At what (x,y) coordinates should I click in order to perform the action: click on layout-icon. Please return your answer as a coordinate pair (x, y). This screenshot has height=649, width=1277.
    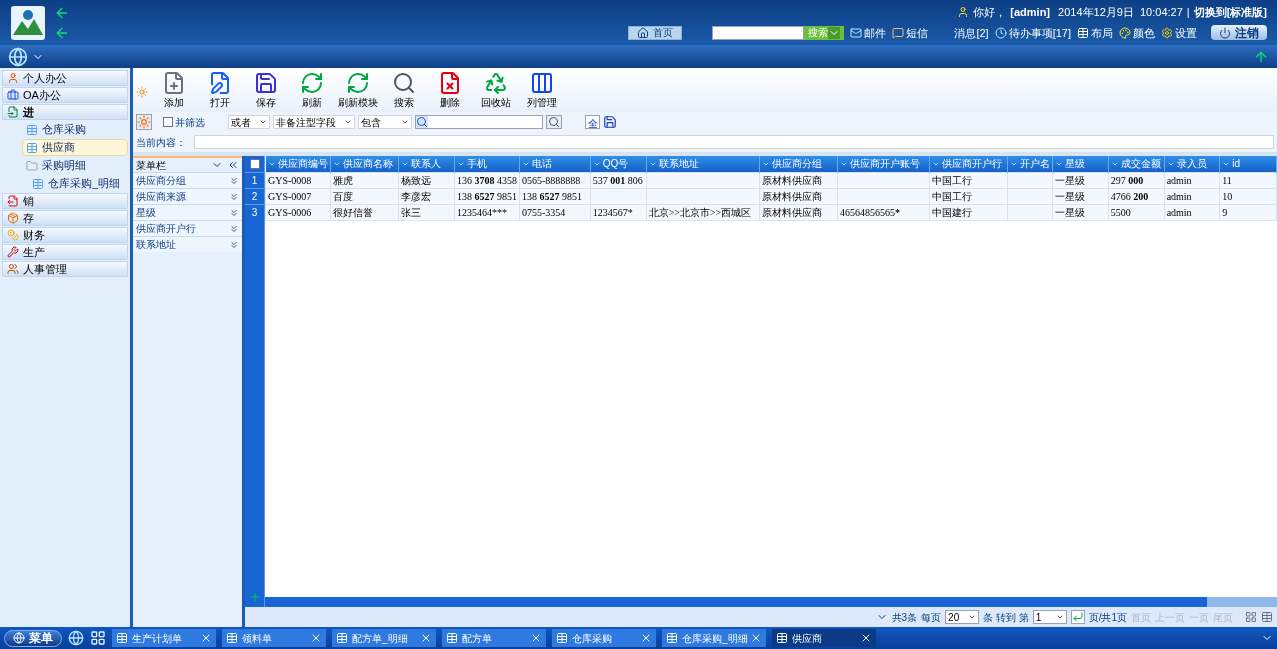
    Looking at the image, I should click on (1251, 617).